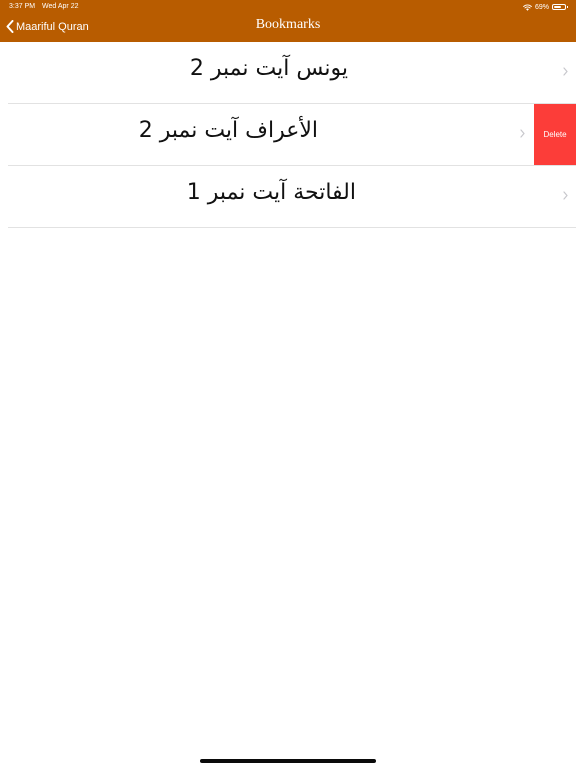  I want to click on battery-icon, so click(560, 7).